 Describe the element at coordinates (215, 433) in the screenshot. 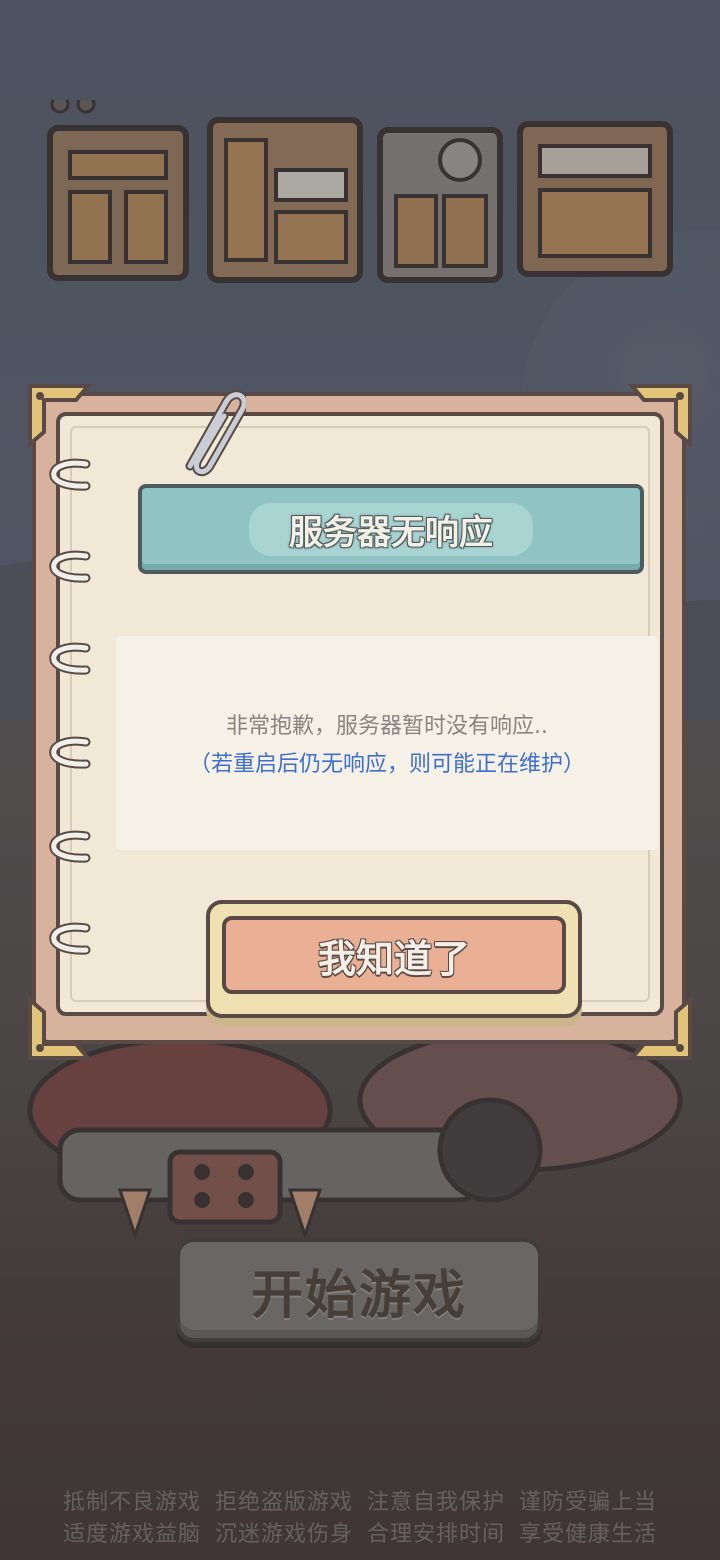

I see `paper-clip-icon` at that location.